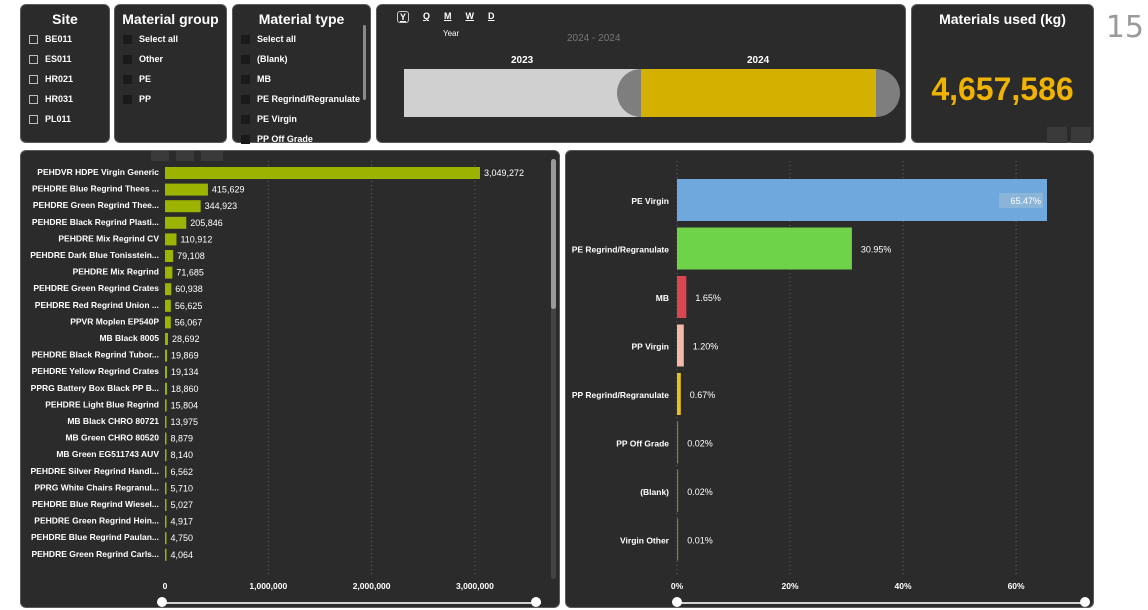 This screenshot has height=610, width=1148. I want to click on site-item-es011: ES011, so click(65, 59).